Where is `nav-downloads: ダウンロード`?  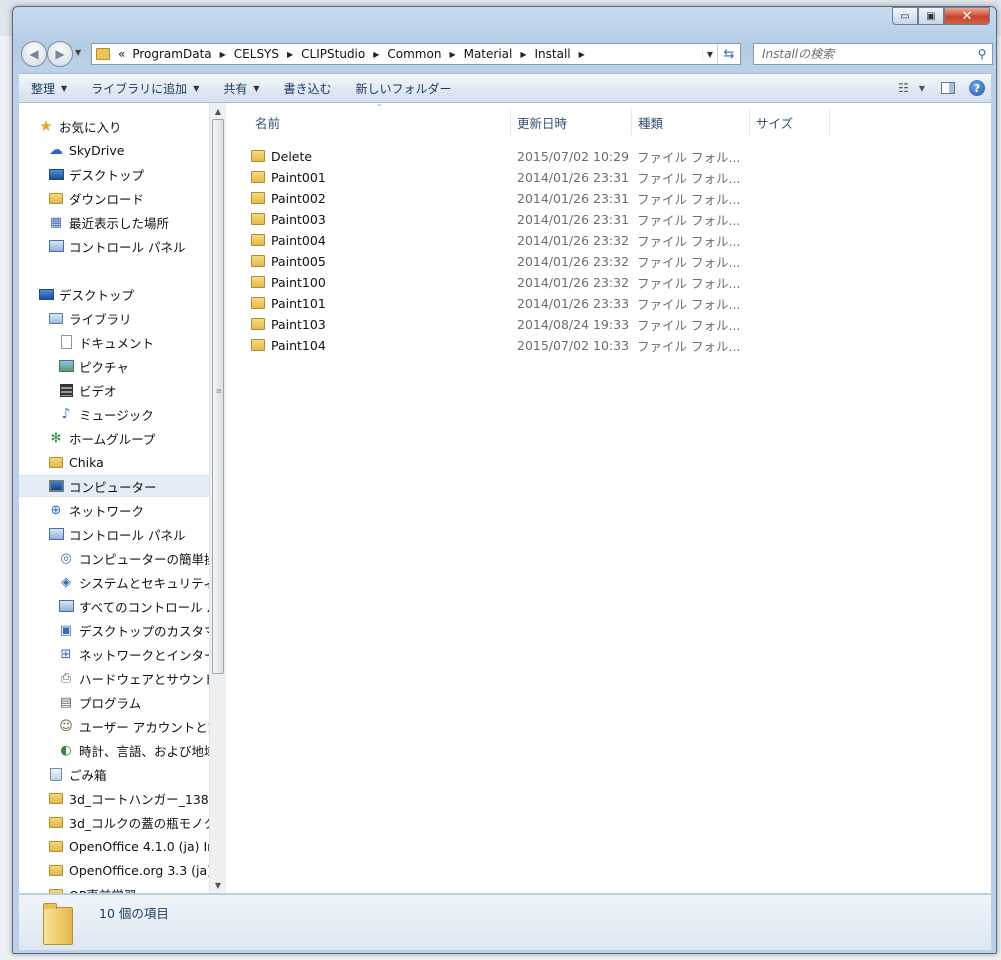 nav-downloads: ダウンロード is located at coordinates (96, 198).